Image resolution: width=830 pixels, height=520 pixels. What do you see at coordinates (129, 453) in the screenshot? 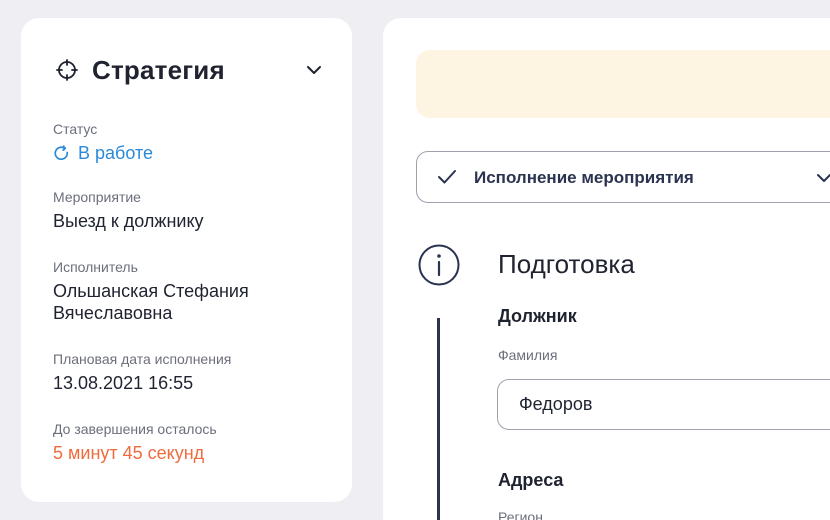
I see `remaining-value: 5 минут 45 секунд` at bounding box center [129, 453].